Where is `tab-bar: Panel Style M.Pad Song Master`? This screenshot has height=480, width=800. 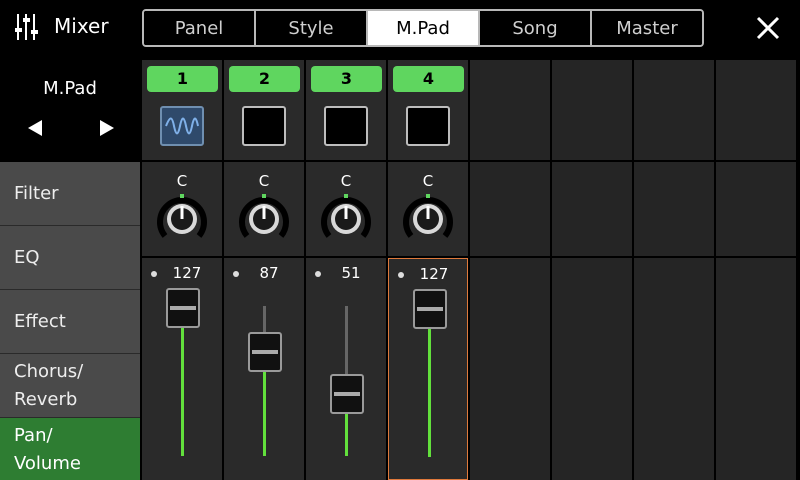 tab-bar: Panel Style M.Pad Song Master is located at coordinates (423, 28).